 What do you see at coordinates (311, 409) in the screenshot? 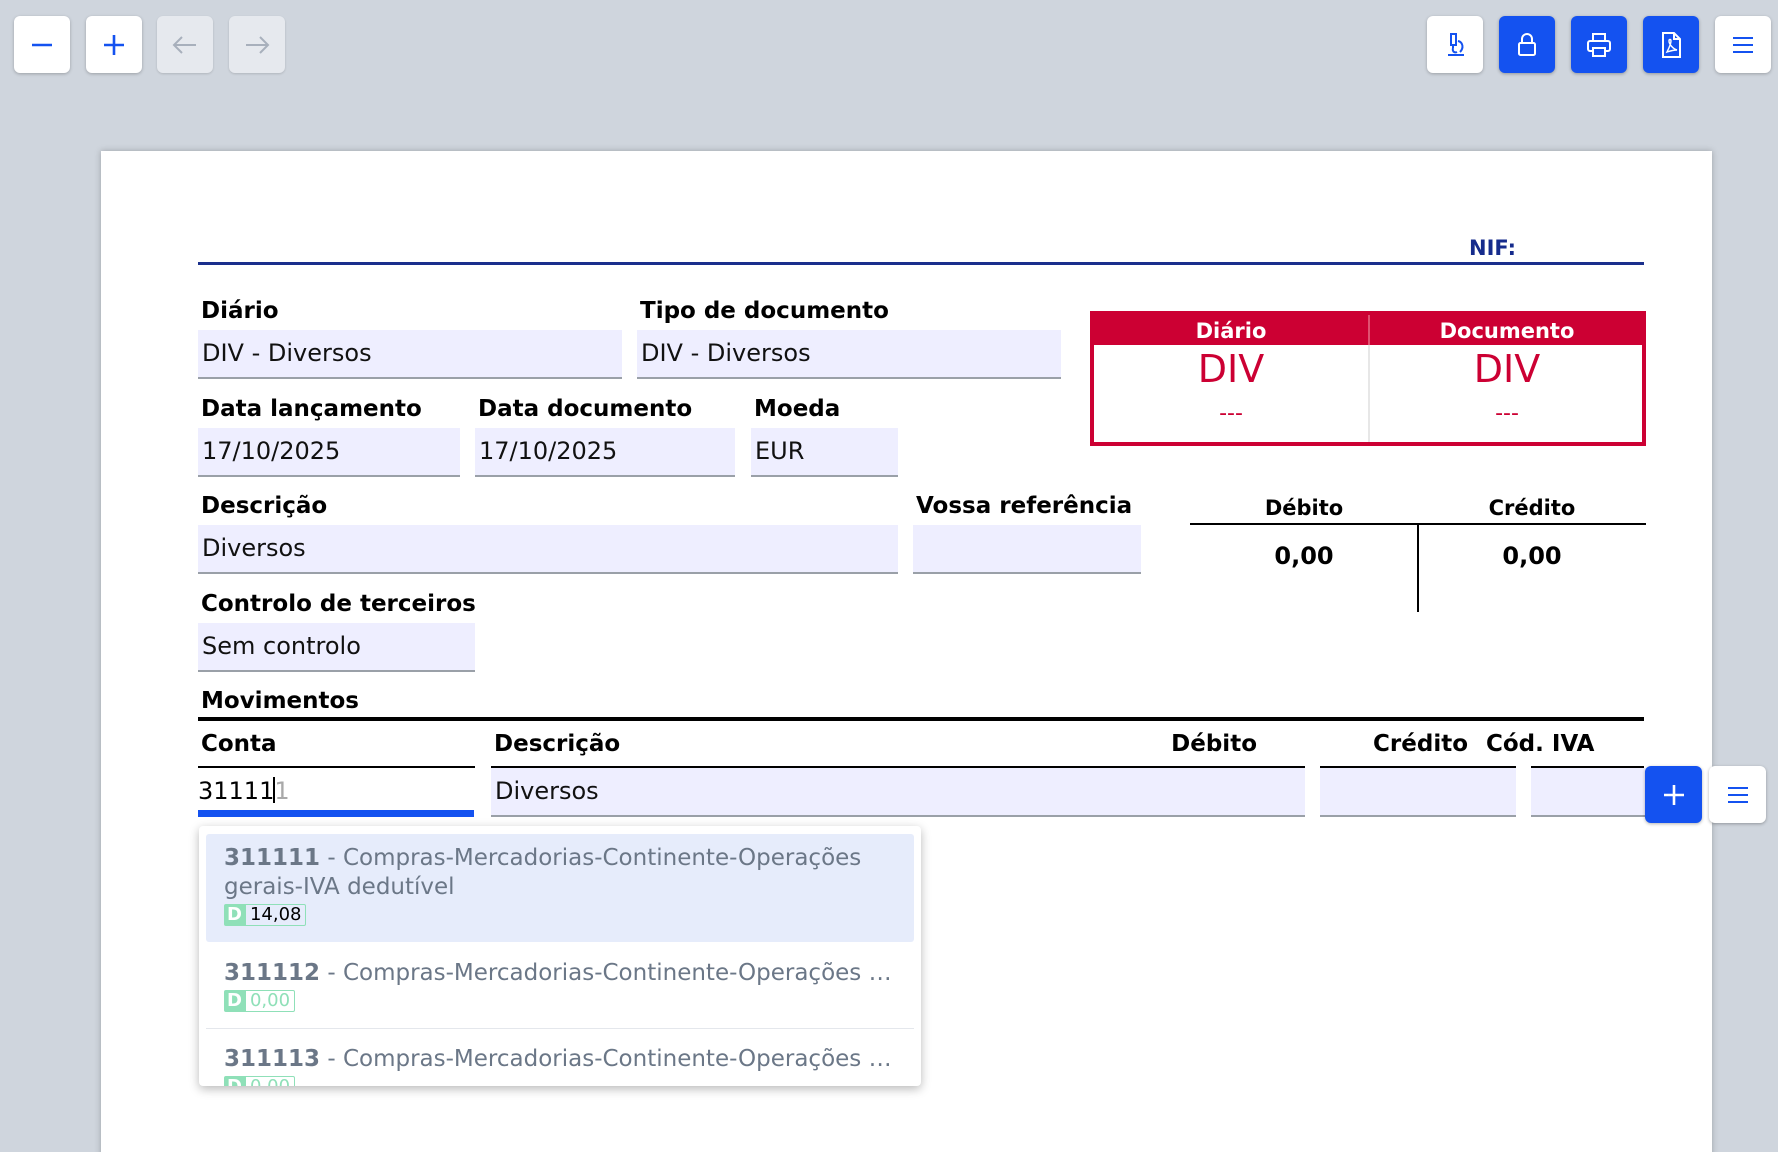
I see `data-lancamento-label: Data lançamento` at bounding box center [311, 409].